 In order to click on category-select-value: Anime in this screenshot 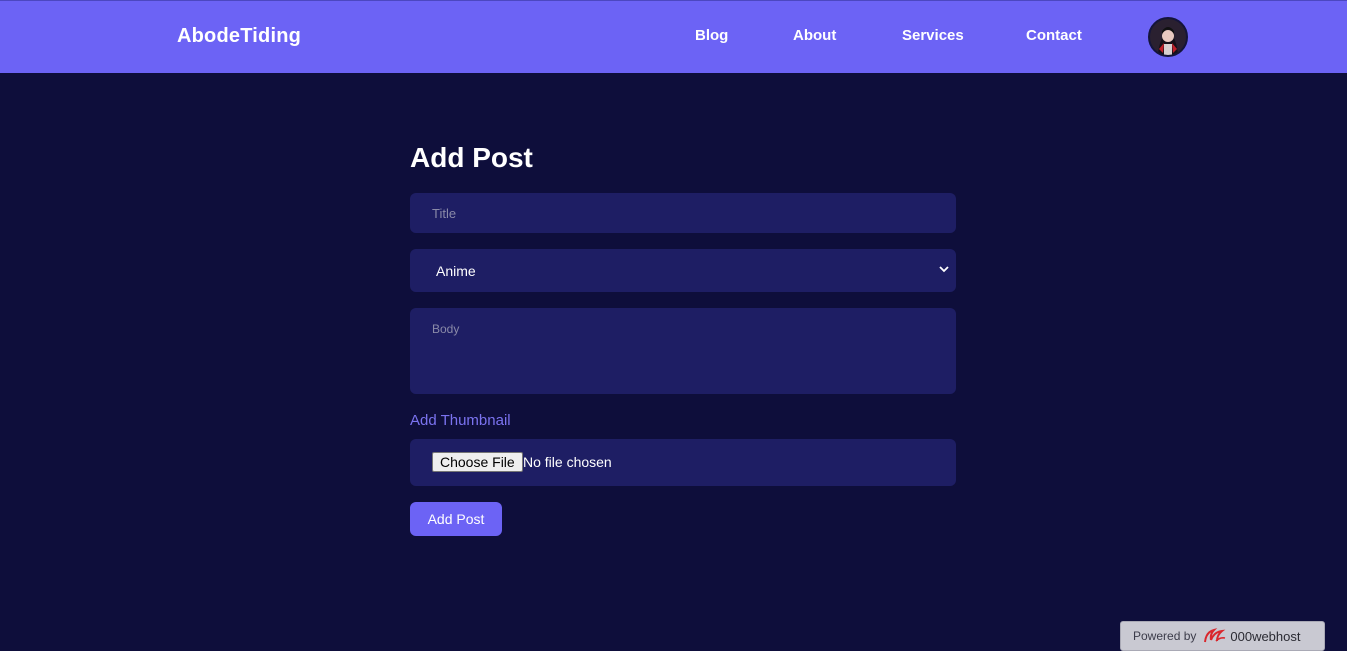, I will do `click(456, 270)`.